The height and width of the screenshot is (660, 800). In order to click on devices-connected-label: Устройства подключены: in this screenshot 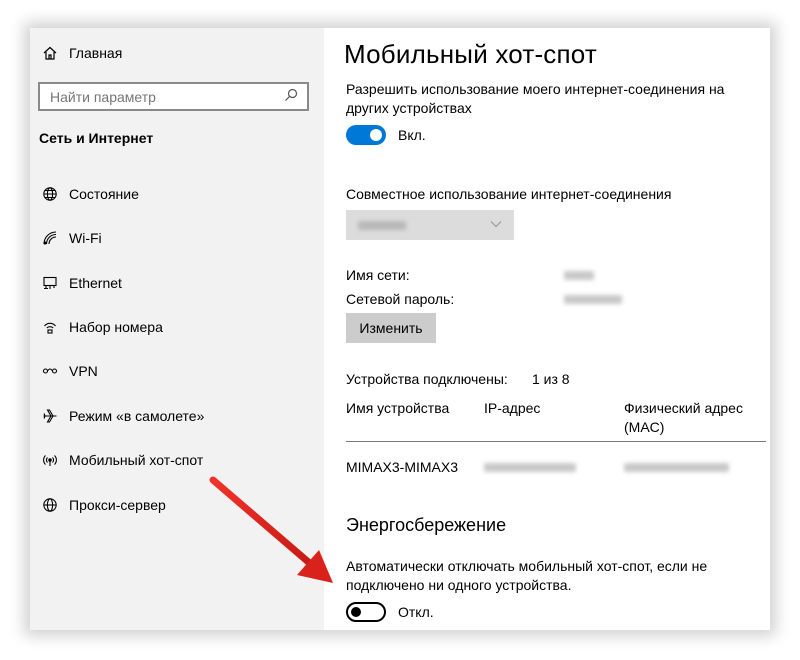, I will do `click(427, 379)`.